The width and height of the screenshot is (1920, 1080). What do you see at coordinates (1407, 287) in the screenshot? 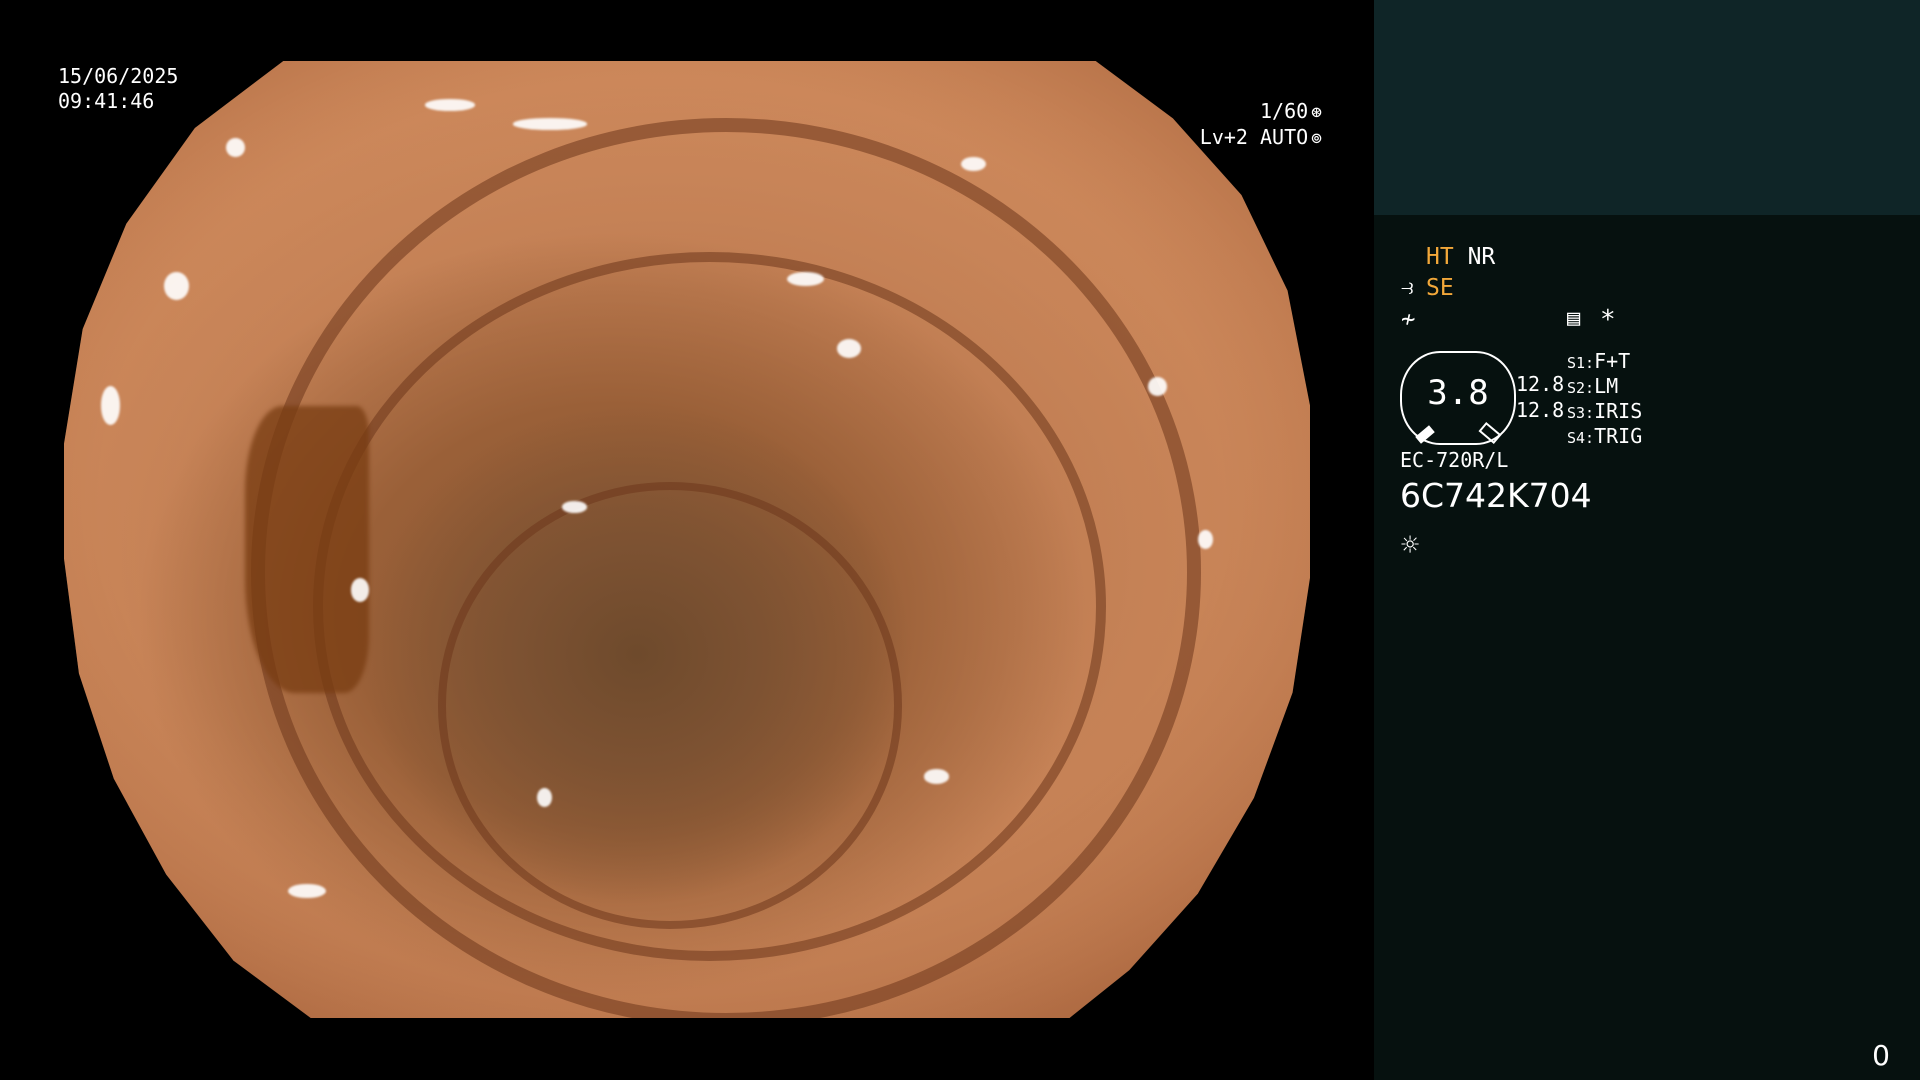
I see `scope-tip-icon: ⥽` at bounding box center [1407, 287].